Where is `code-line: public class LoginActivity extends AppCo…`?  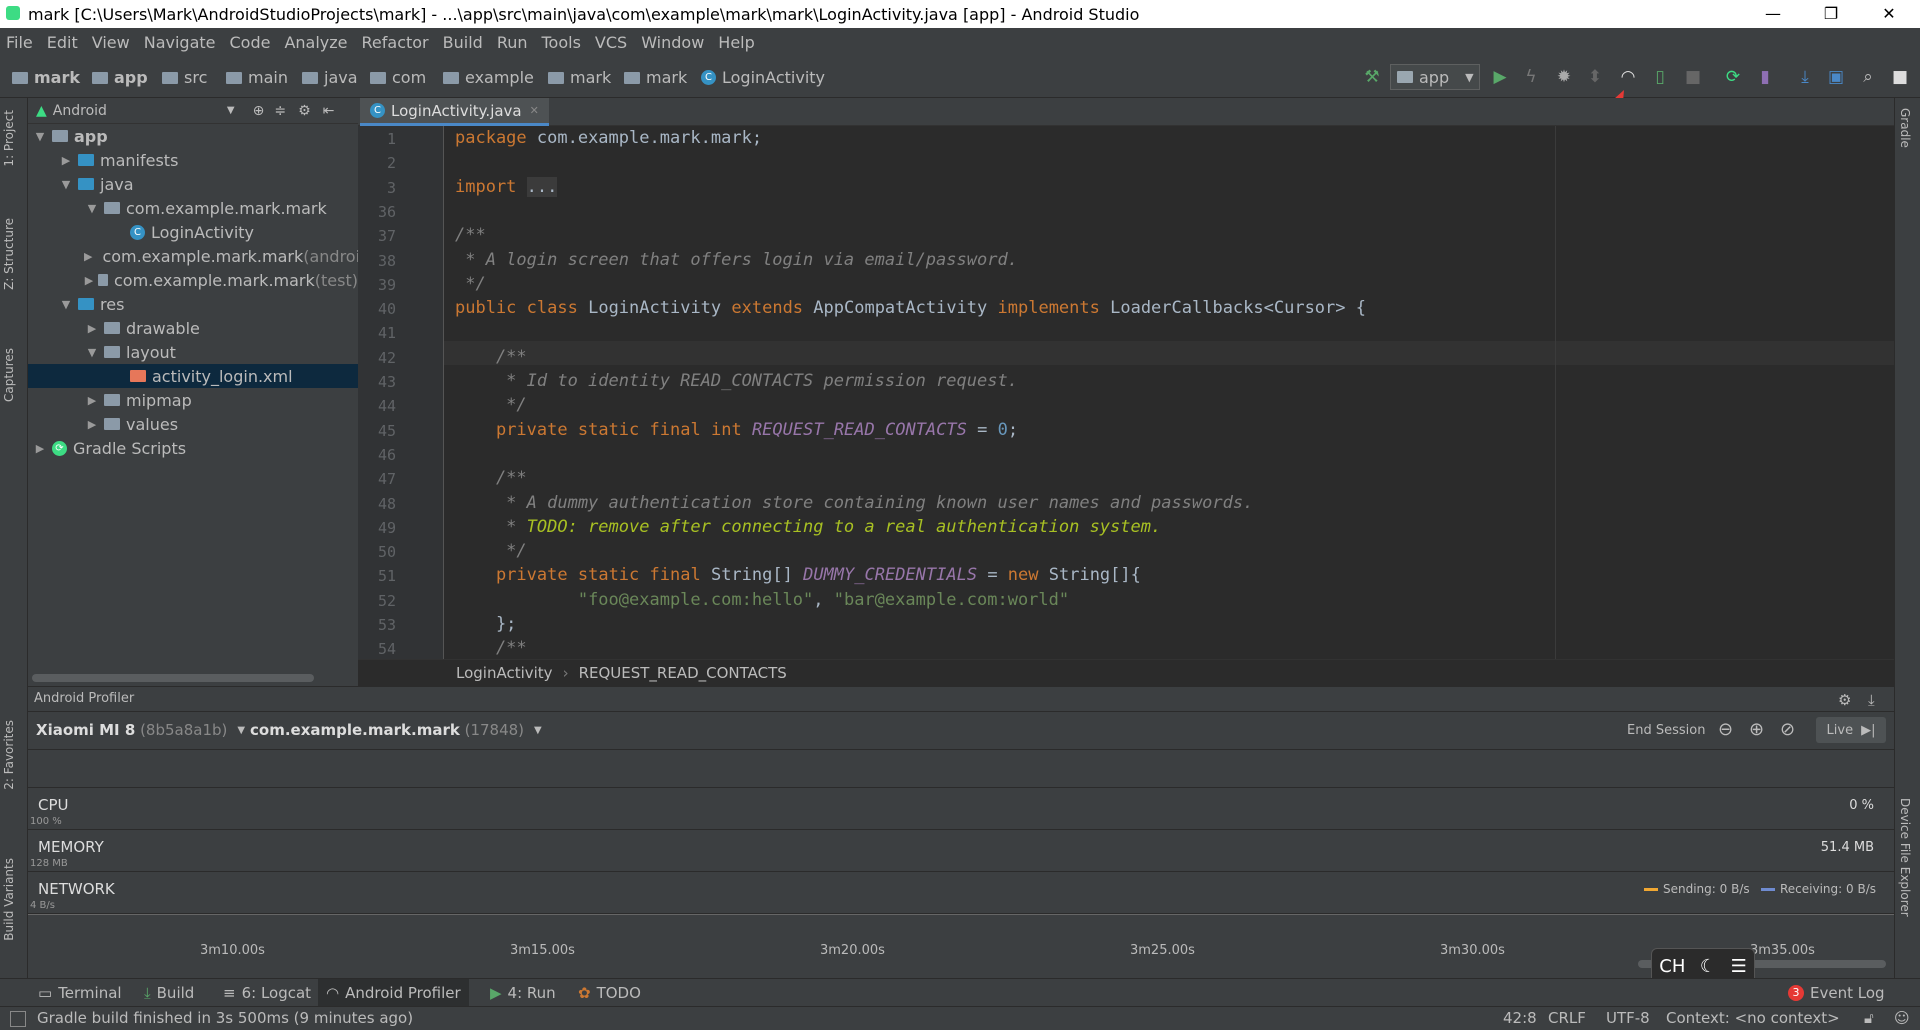
code-line: public class LoginActivity extends AppCo… is located at coordinates (910, 308).